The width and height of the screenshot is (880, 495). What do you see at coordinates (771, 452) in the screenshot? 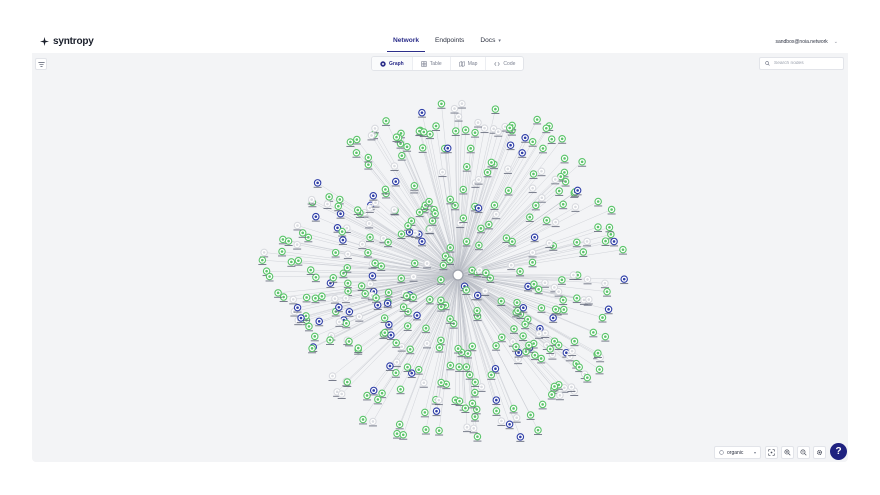
I see `fit-view-button` at bounding box center [771, 452].